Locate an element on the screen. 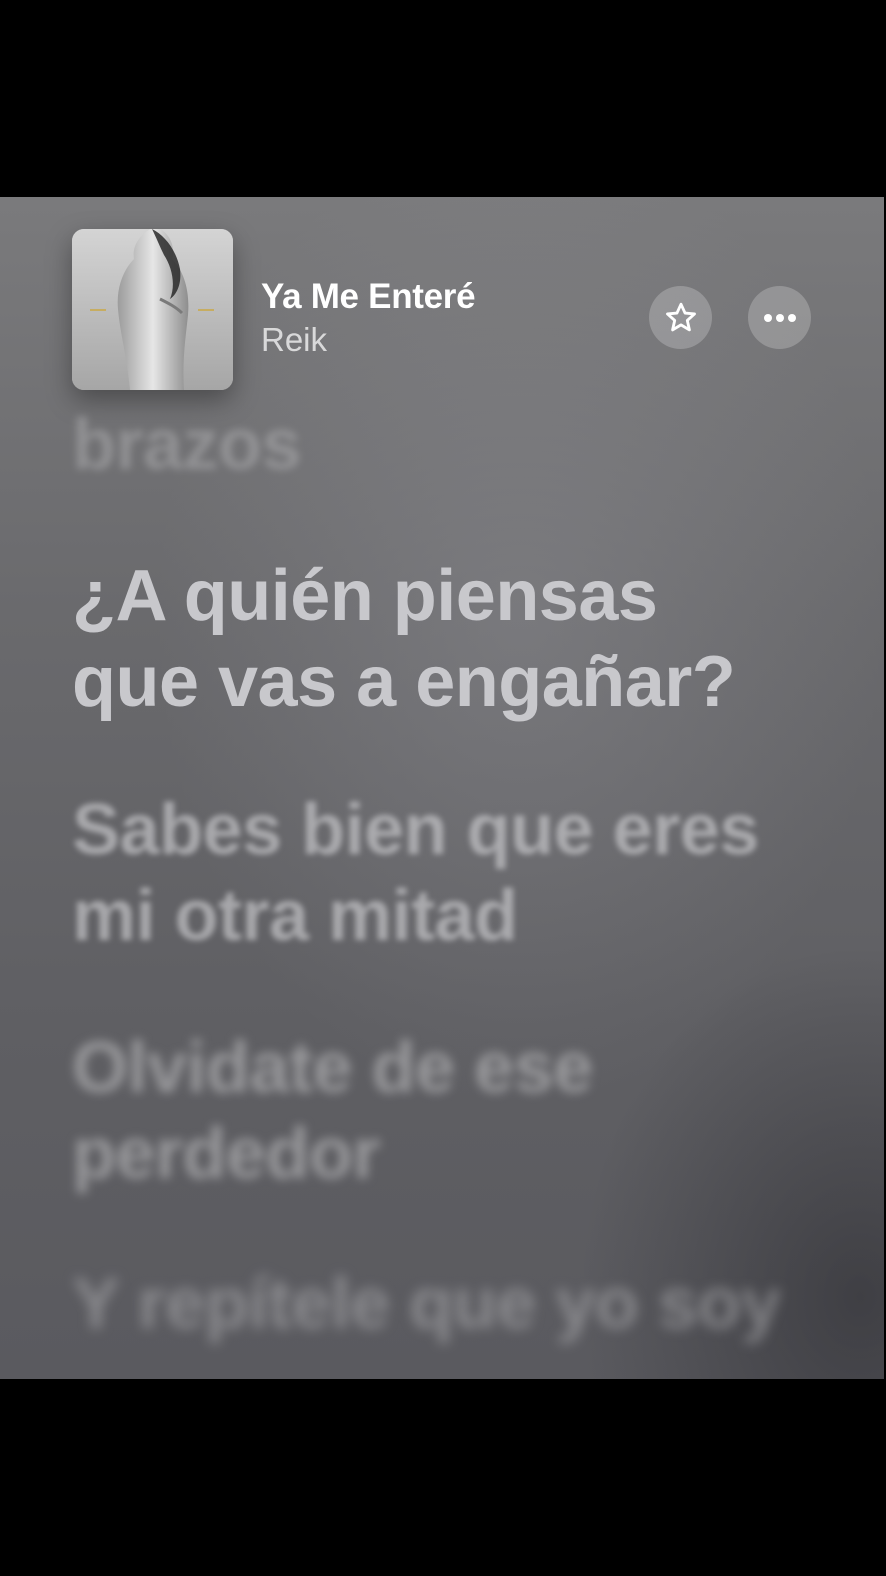 The image size is (886, 1576). more-ellipsis-icon is located at coordinates (779, 317).